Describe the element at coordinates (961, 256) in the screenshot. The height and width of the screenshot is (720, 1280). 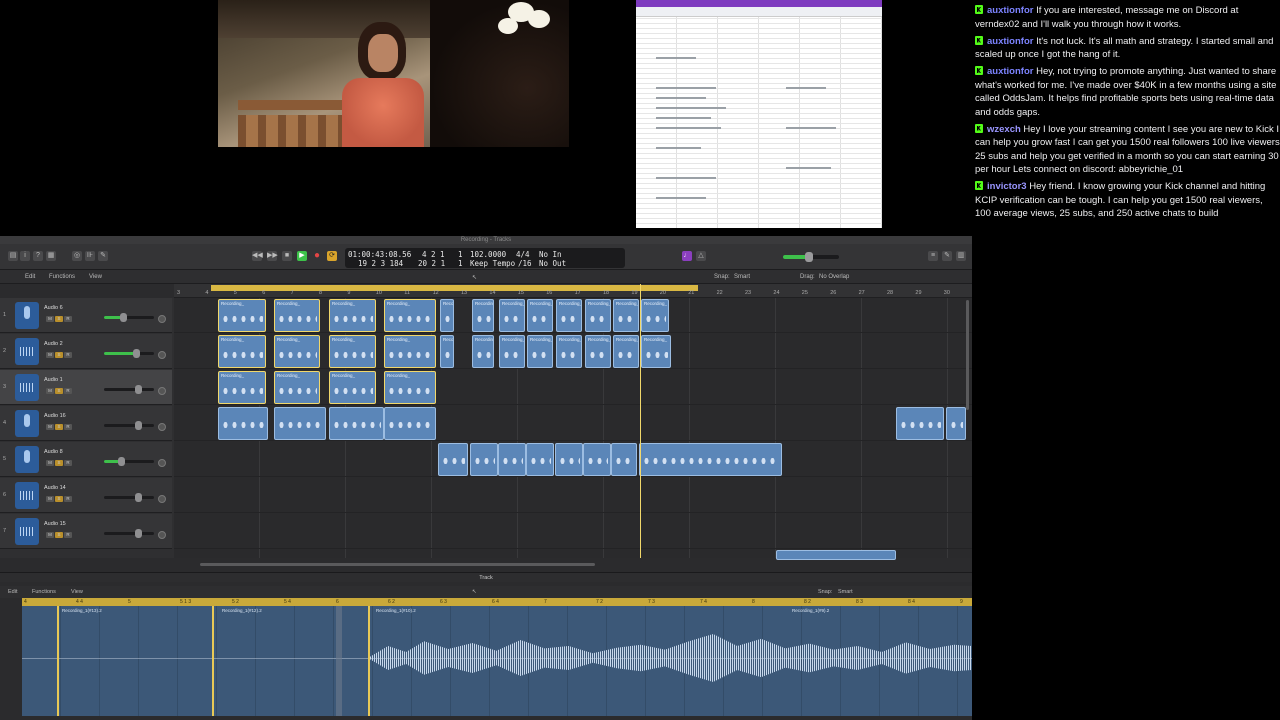
I see `browsers-button: ▥` at that location.